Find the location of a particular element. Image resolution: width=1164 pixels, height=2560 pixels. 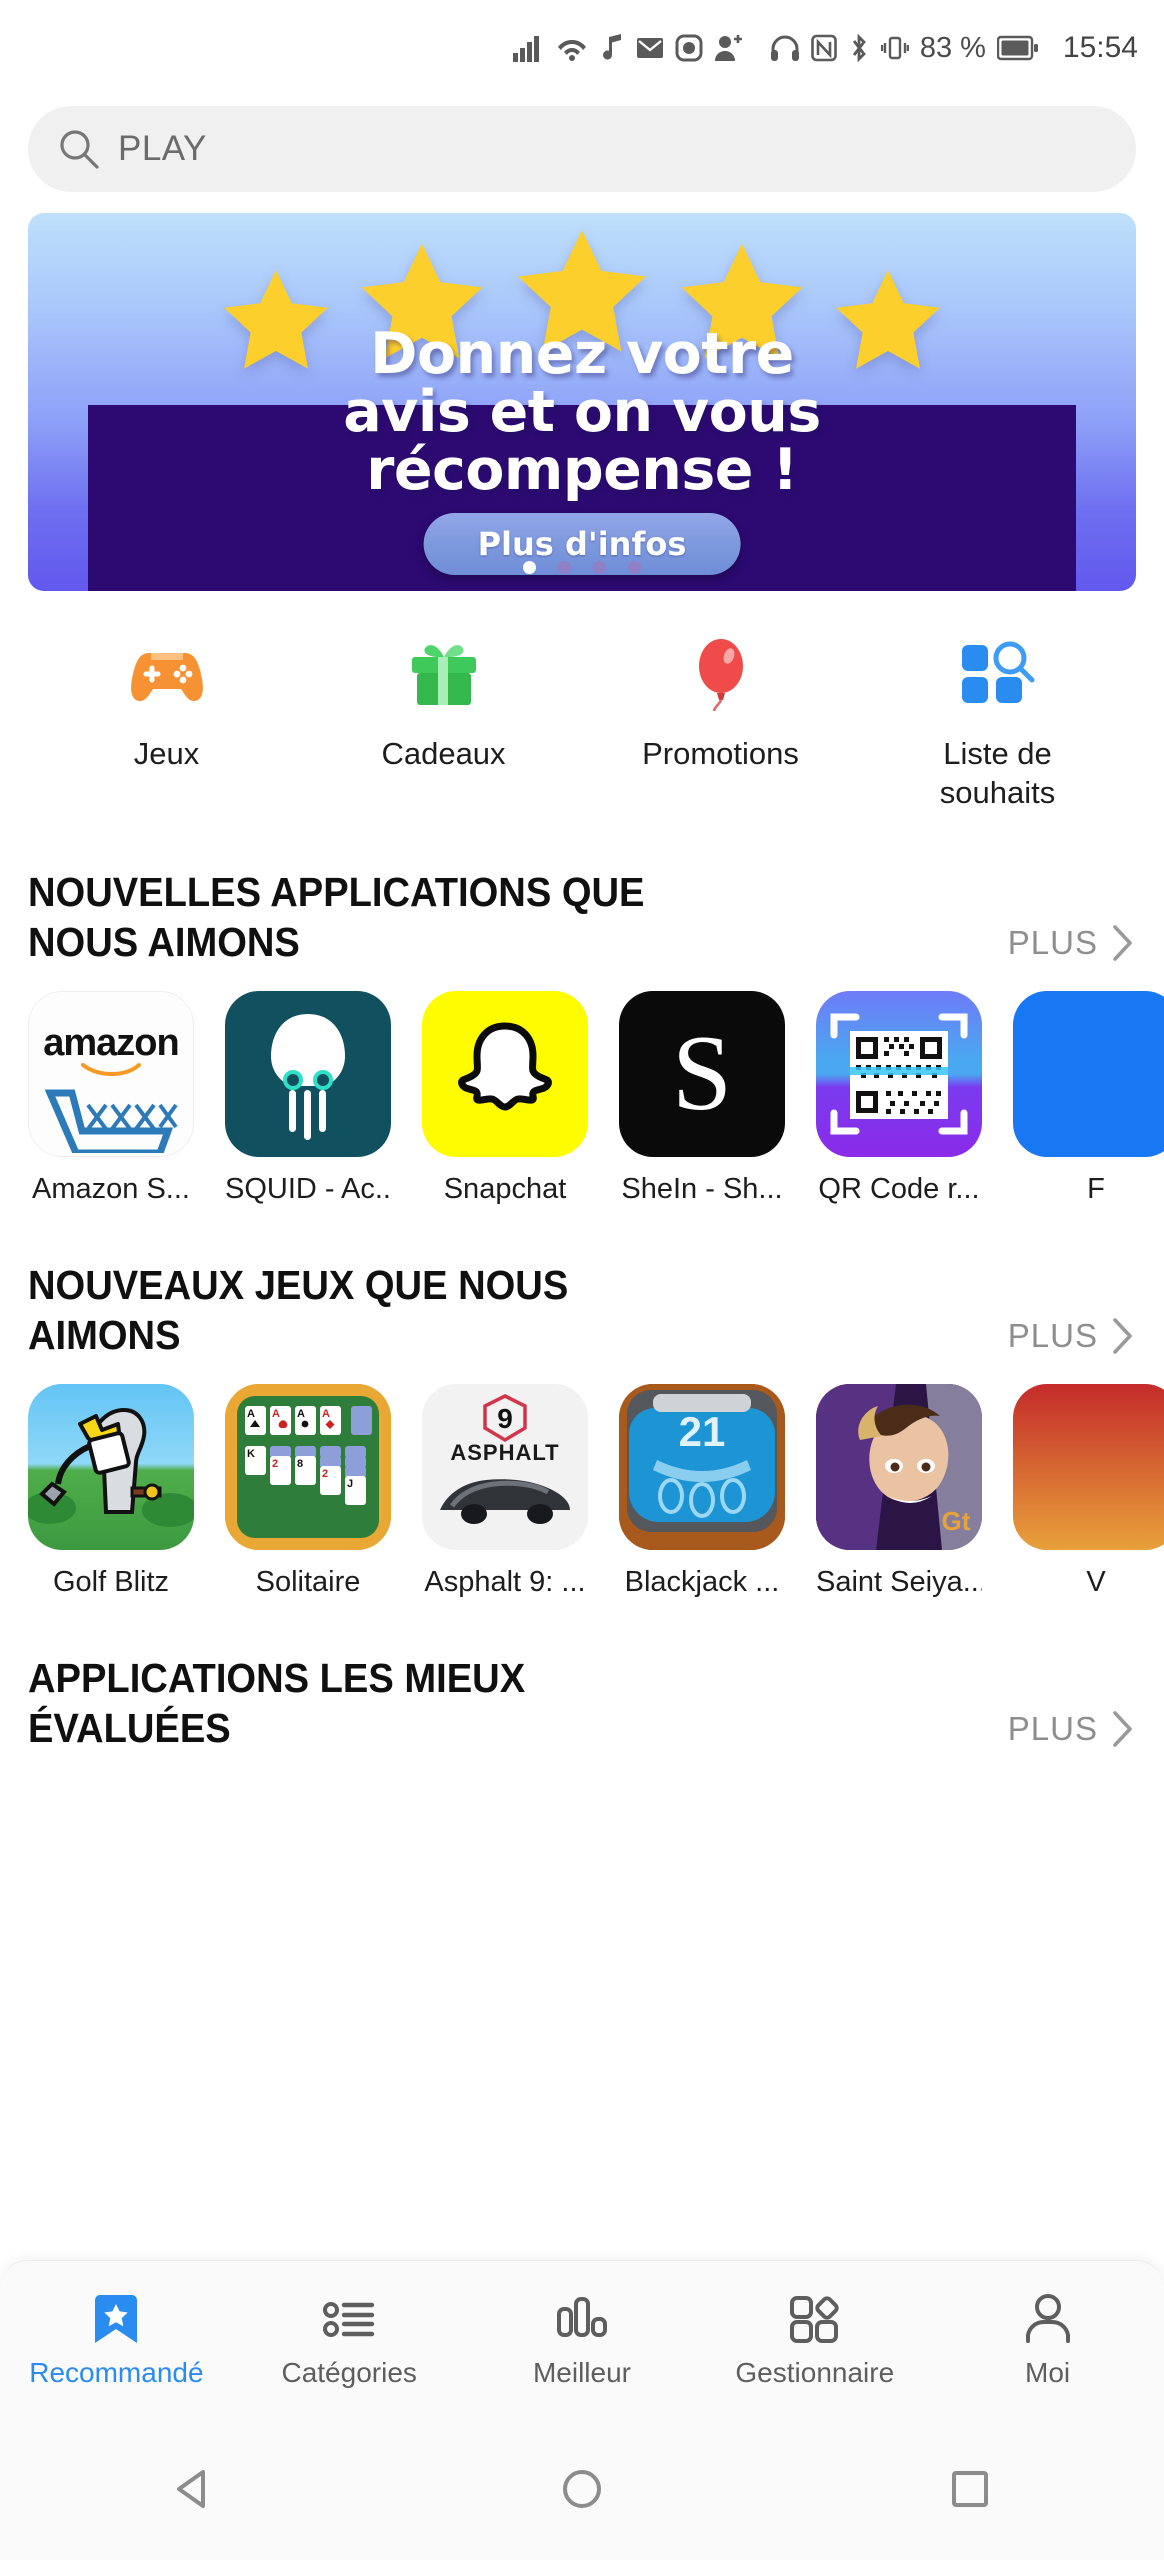

shein-app-icon: S is located at coordinates (702, 1073).